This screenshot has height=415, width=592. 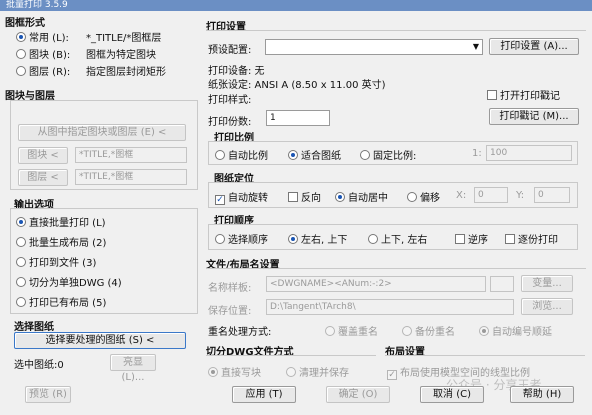 I want to click on scale-auto-radio: 自动比例, so click(x=241, y=154).